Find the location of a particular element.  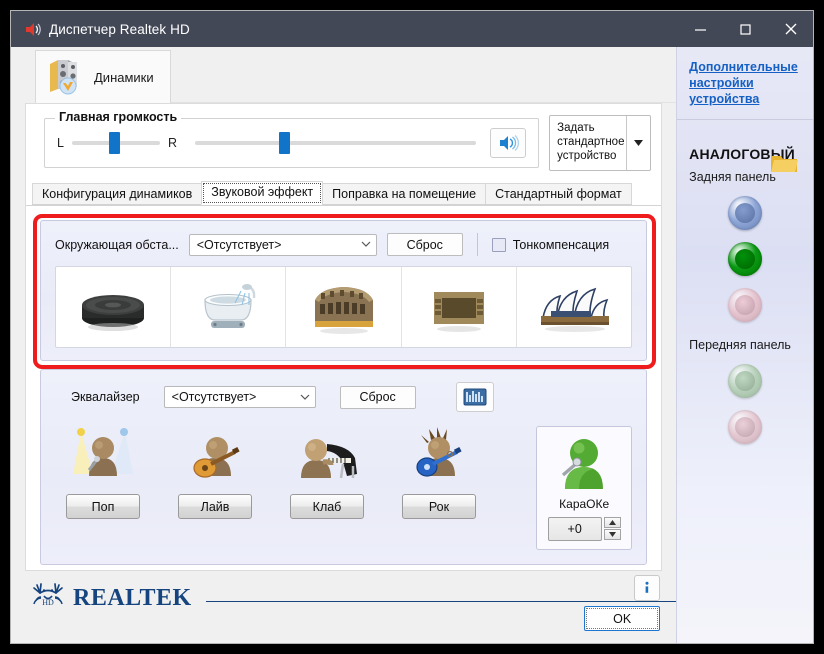

set-default-line-2: стандартное is located at coordinates (591, 142).